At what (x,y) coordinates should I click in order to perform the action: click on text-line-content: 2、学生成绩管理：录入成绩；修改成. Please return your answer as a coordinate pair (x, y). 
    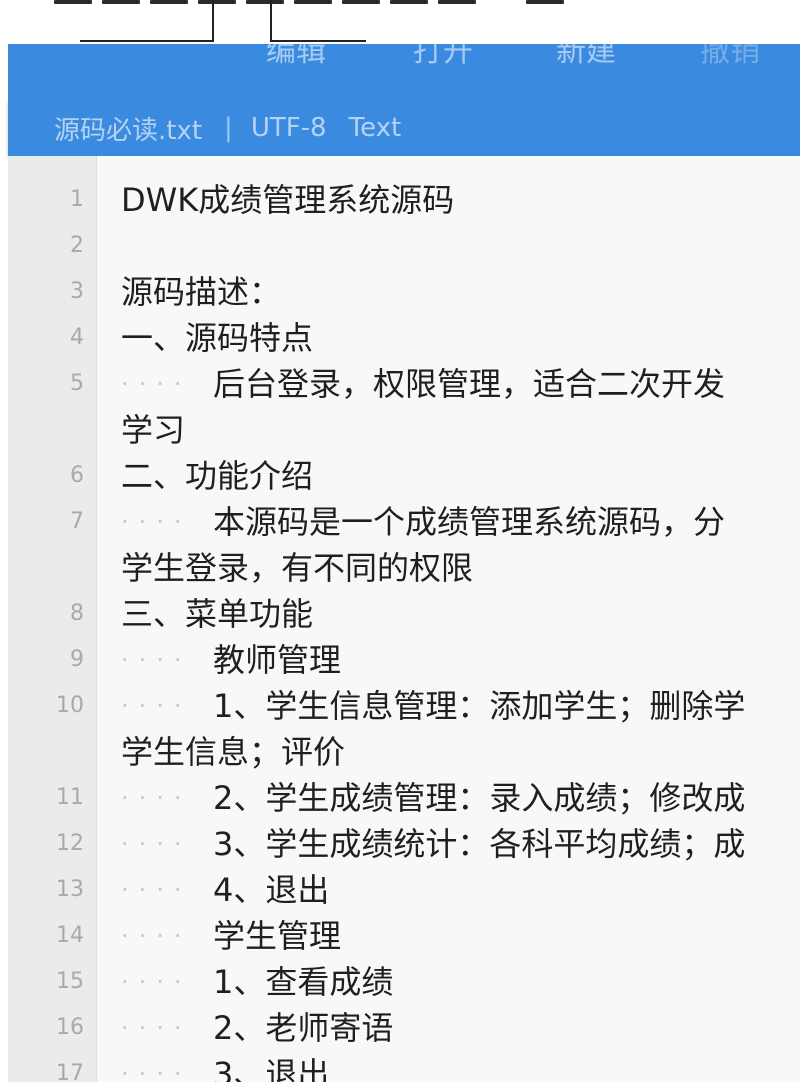
    Looking at the image, I should click on (479, 798).